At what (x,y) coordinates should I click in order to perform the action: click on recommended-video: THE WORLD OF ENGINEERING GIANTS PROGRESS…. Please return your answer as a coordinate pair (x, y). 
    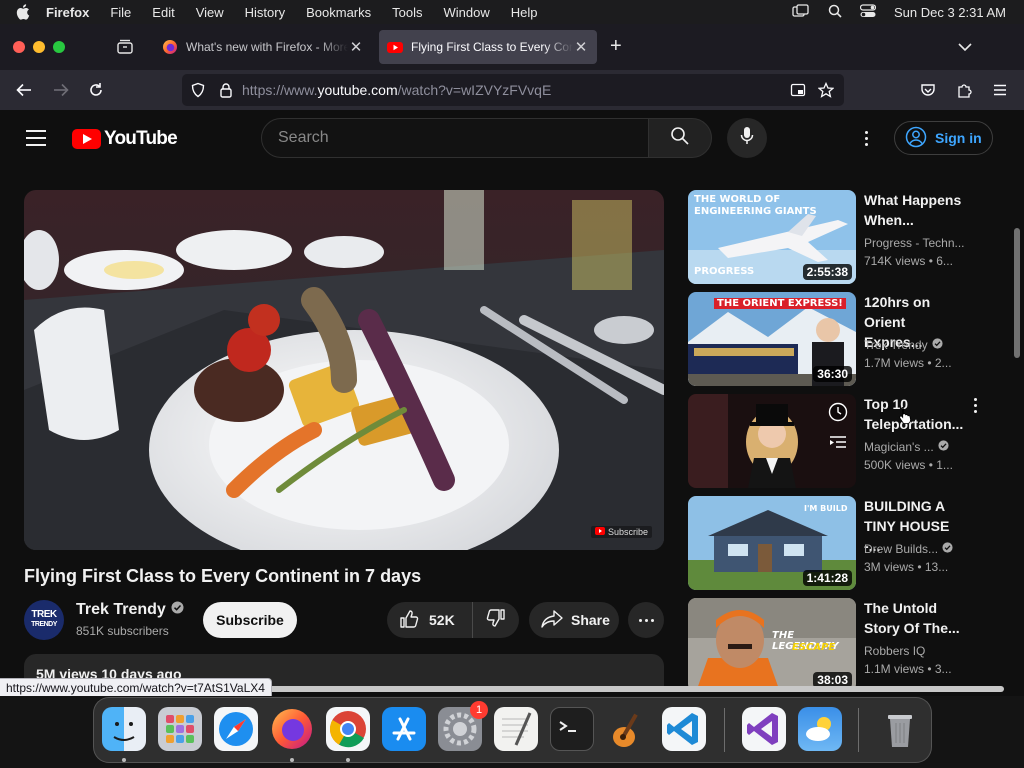
    Looking at the image, I should click on (838, 237).